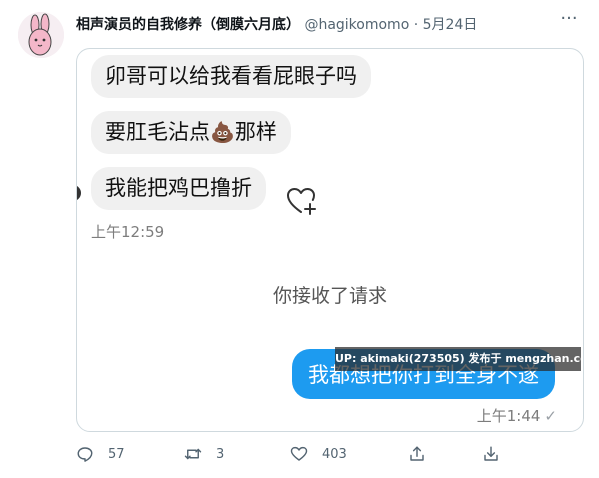  I want to click on message-text: 那样, so click(255, 132).